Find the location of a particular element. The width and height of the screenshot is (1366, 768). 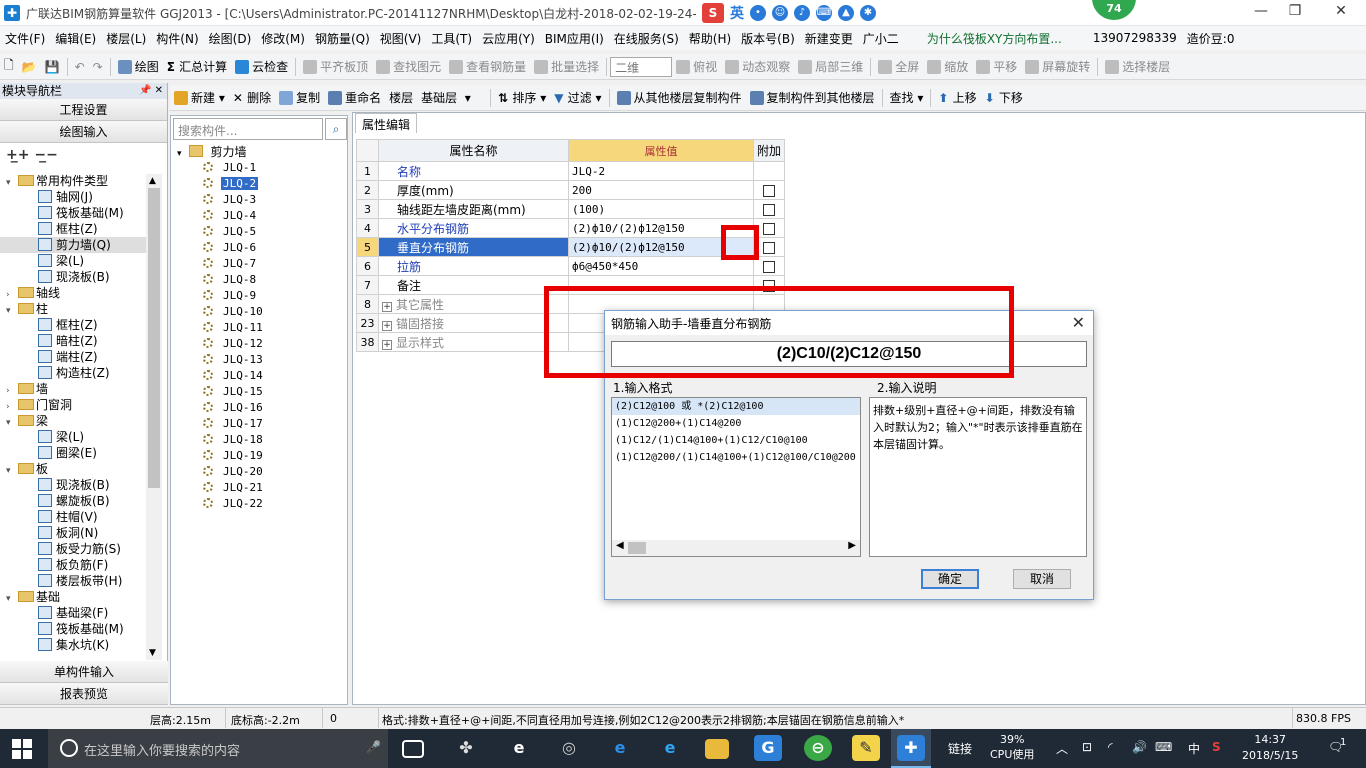

report-preview-button: 报表预览 is located at coordinates (84, 694).